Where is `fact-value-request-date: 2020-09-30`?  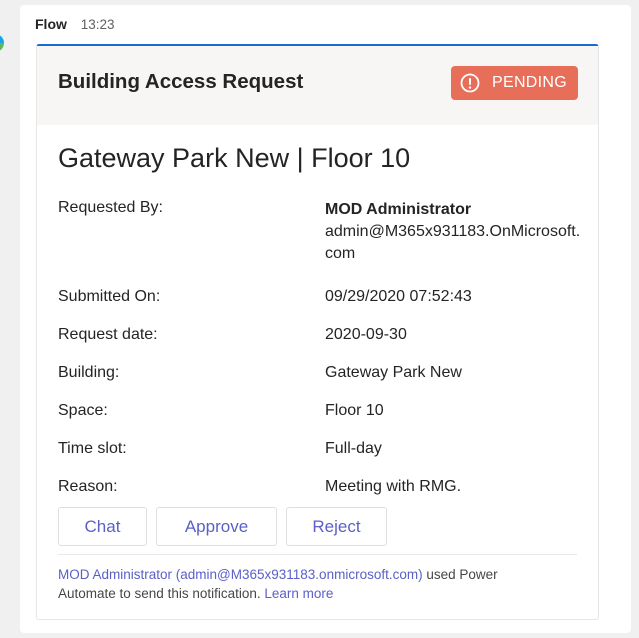
fact-value-request-date: 2020-09-30 is located at coordinates (366, 334).